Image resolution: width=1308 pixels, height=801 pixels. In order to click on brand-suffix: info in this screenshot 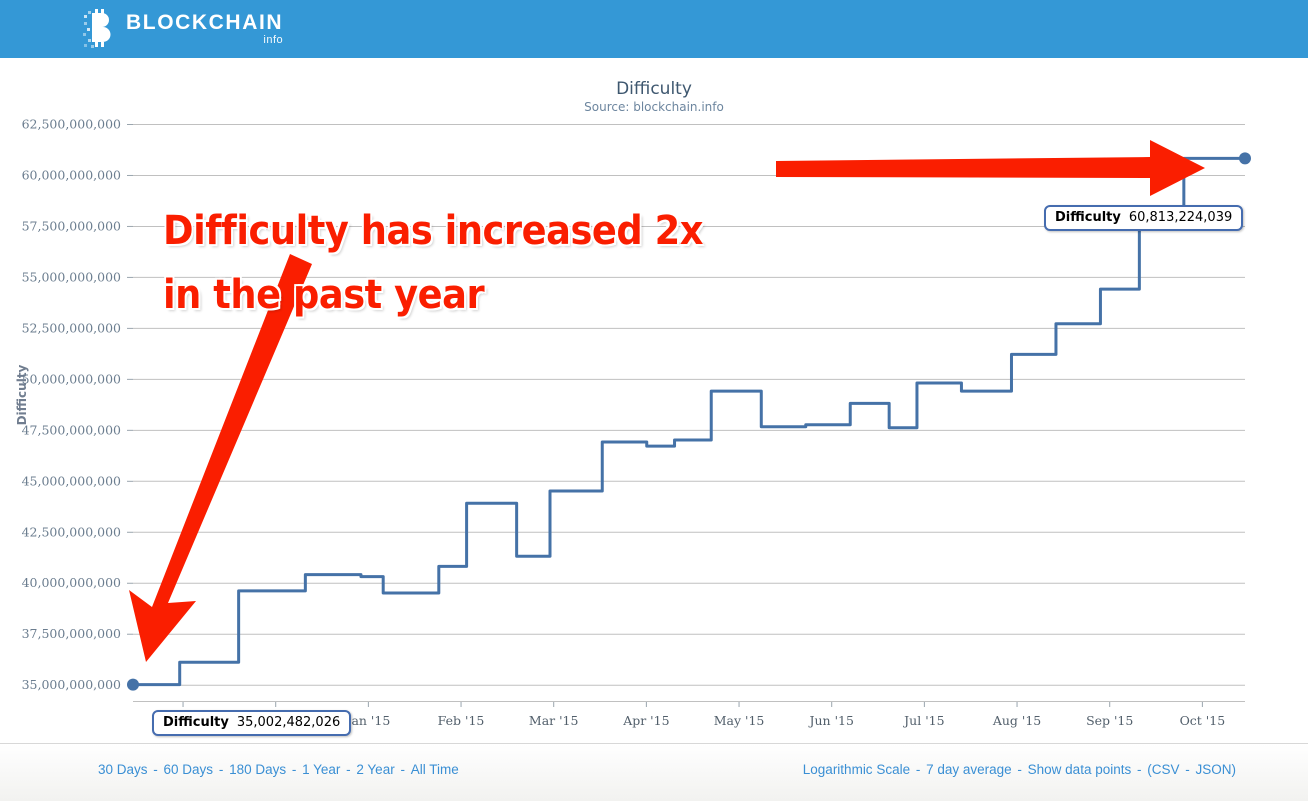, I will do `click(273, 40)`.